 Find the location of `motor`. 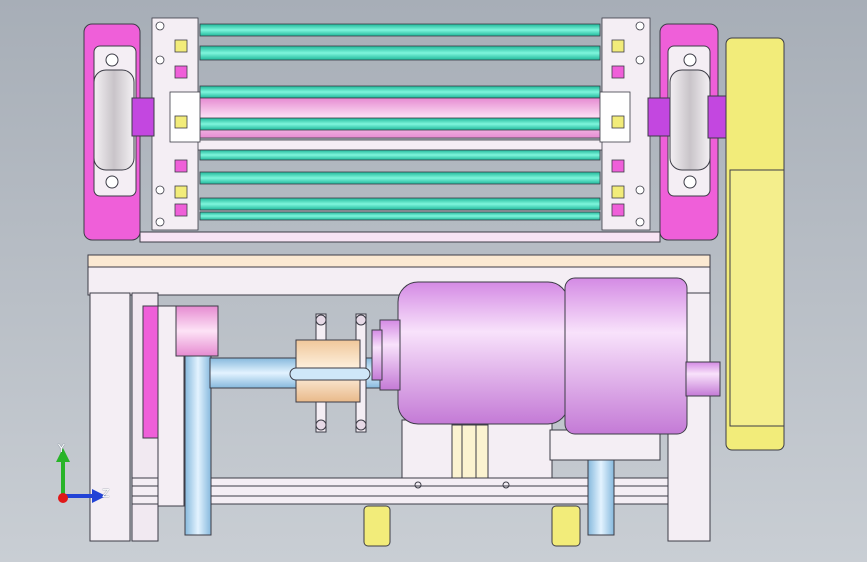

motor is located at coordinates (546, 356).